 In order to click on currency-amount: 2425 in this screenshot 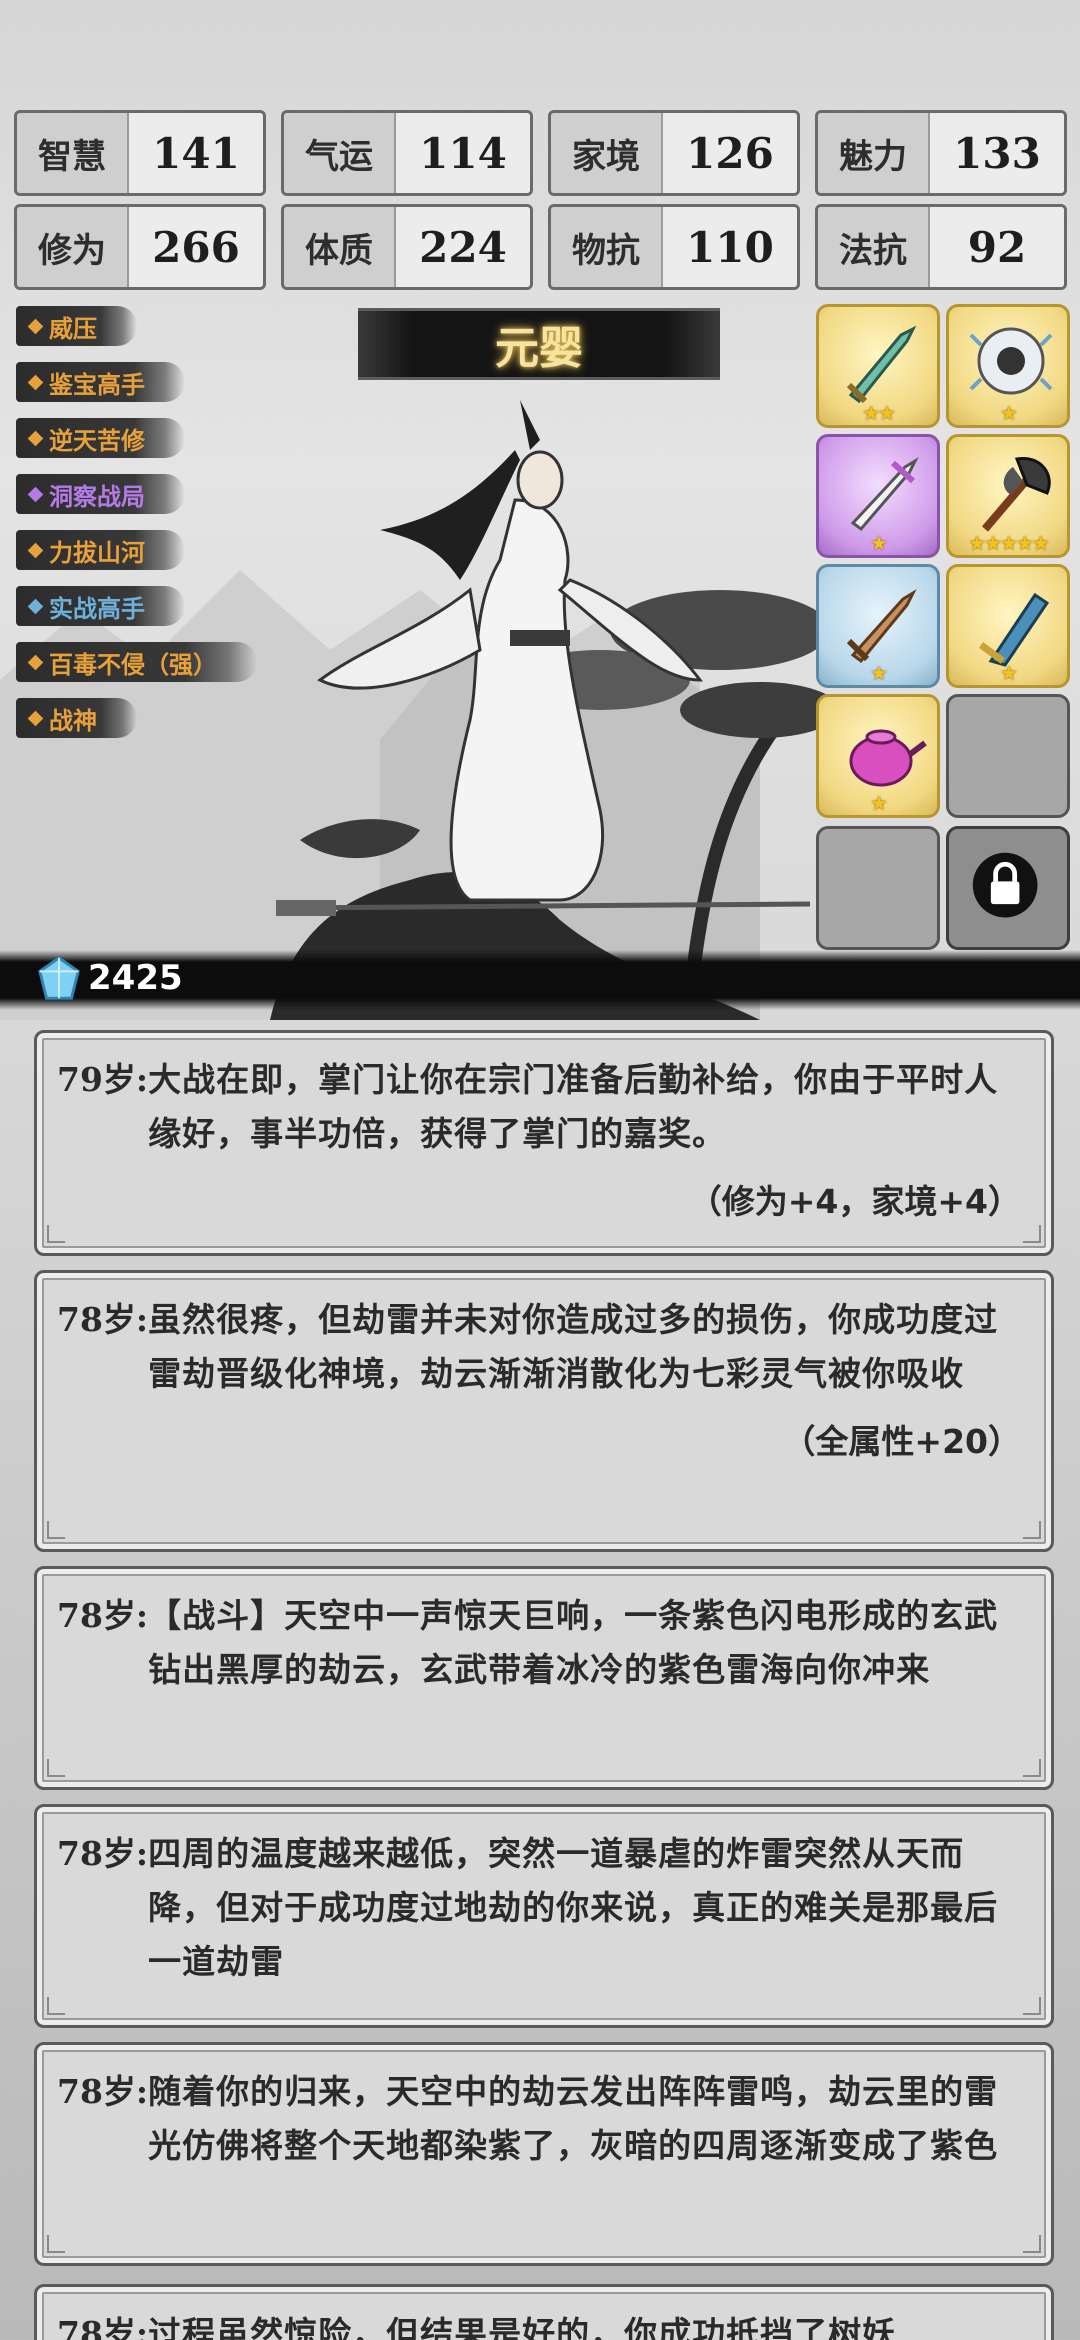, I will do `click(135, 978)`.